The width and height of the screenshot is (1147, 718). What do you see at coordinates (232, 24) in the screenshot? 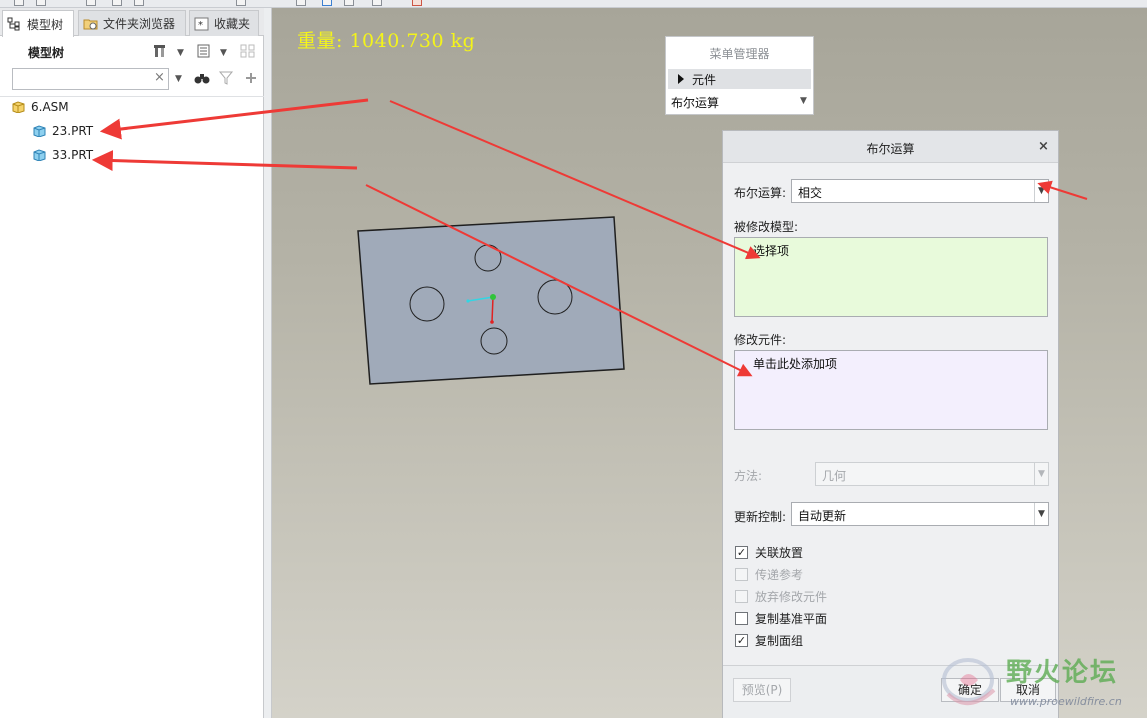
I see `tab-favorites-label: 收藏夹` at bounding box center [232, 24].